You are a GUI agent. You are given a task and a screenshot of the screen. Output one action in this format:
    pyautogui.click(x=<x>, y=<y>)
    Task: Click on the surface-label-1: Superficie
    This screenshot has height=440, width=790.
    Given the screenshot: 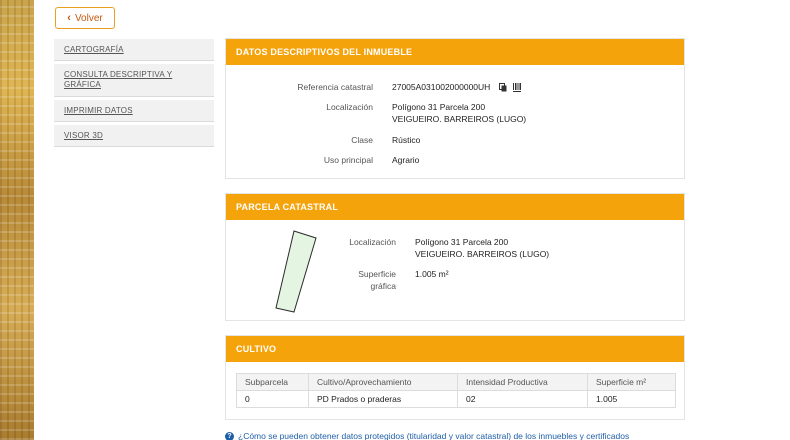 What is the action you would take?
    pyautogui.click(x=377, y=274)
    